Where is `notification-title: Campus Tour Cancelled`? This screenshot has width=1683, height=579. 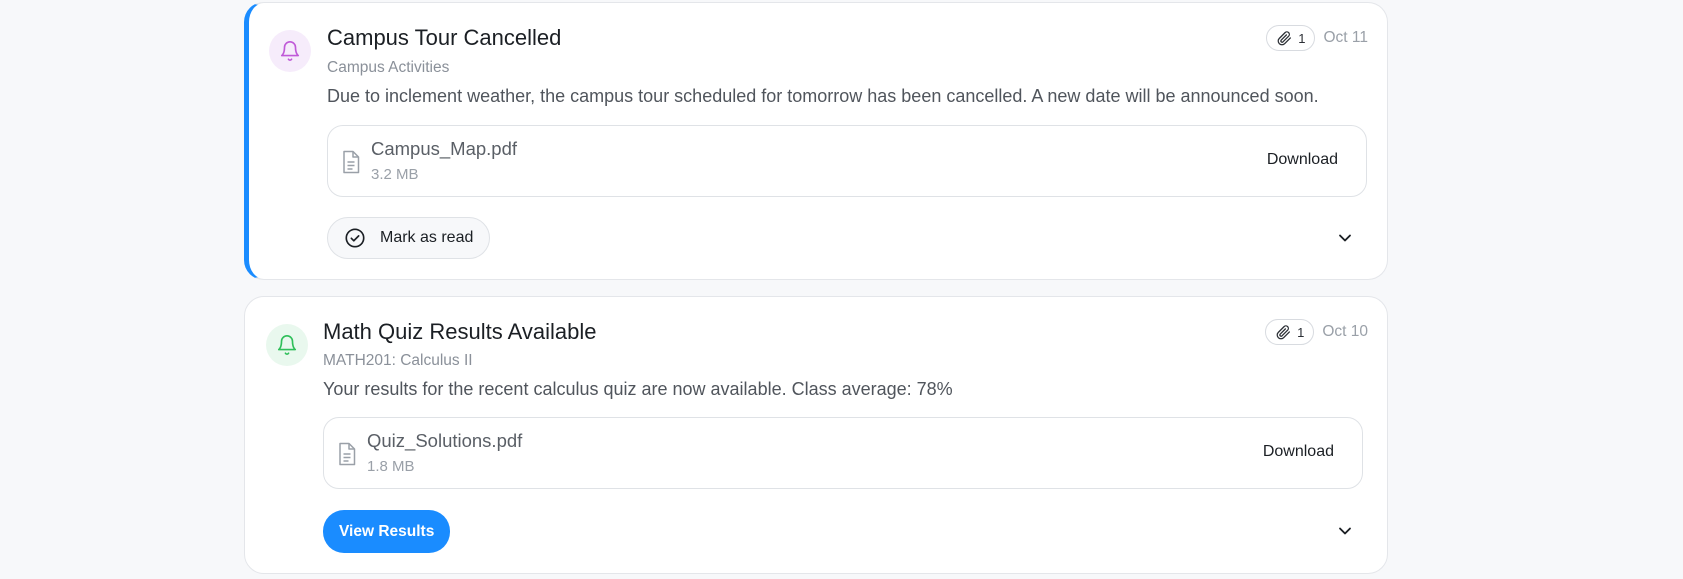 notification-title: Campus Tour Cancelled is located at coordinates (444, 37).